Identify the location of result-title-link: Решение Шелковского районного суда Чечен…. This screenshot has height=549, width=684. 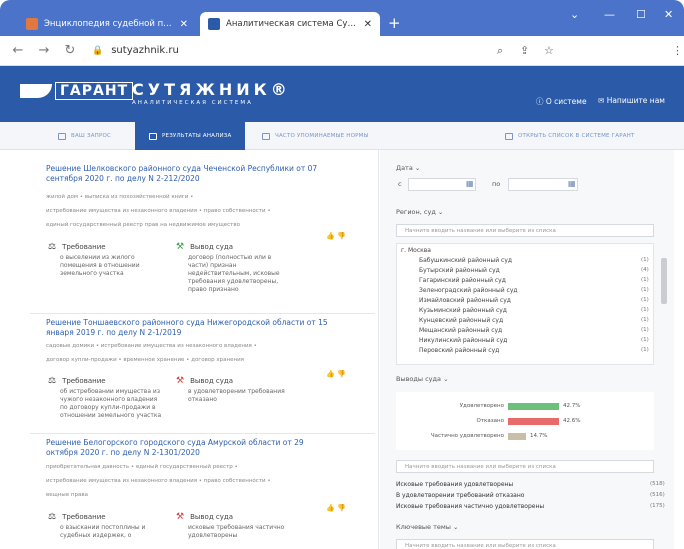
(188, 174).